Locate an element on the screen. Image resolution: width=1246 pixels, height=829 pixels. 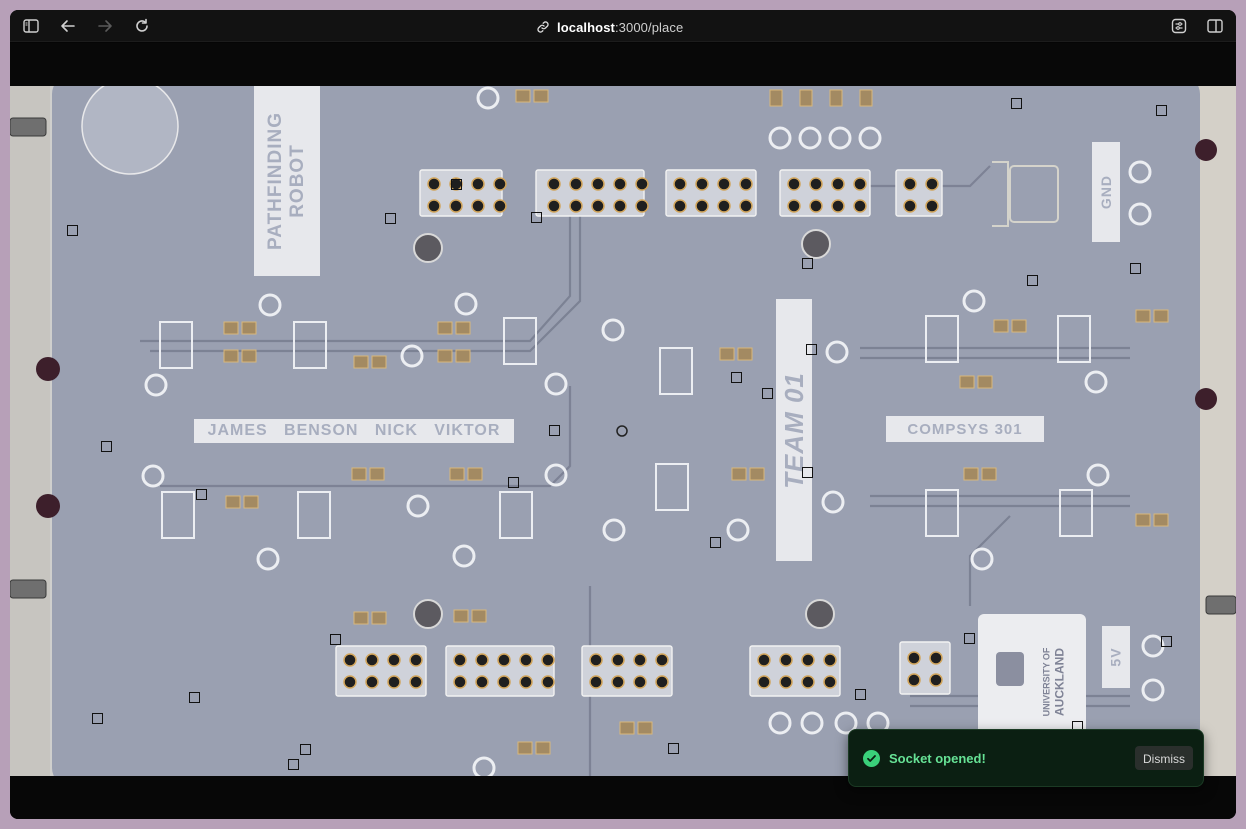
back-arrow-icon is located at coordinates (68, 26).